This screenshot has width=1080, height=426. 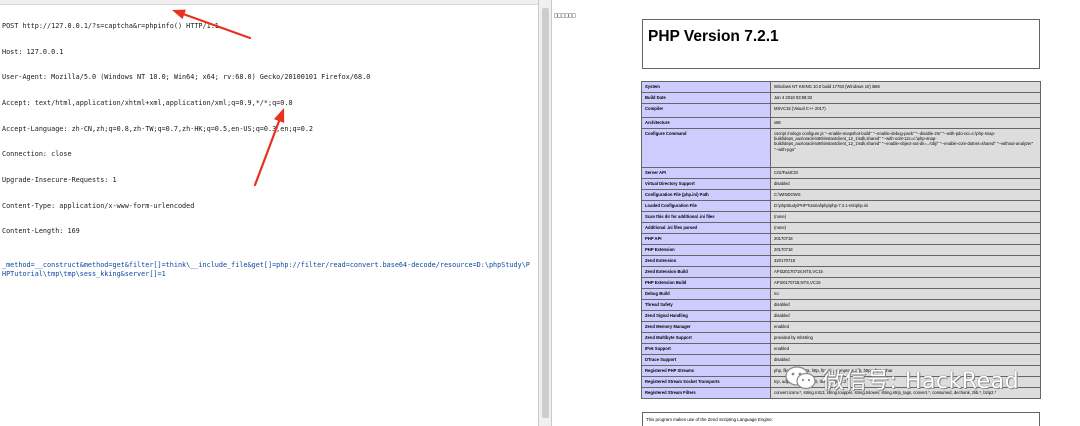 What do you see at coordinates (905, 98) in the screenshot?
I see `info-value: Jan 4 2018 03:59:32` at bounding box center [905, 98].